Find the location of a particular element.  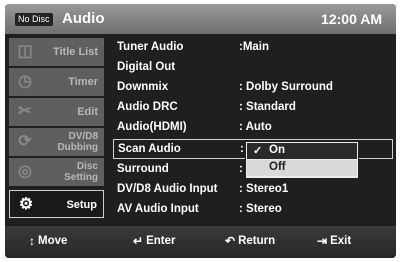

setting-row-dv-d8-audio-input: DV/D8 Audio Input : Stereo1 is located at coordinates (253, 190).